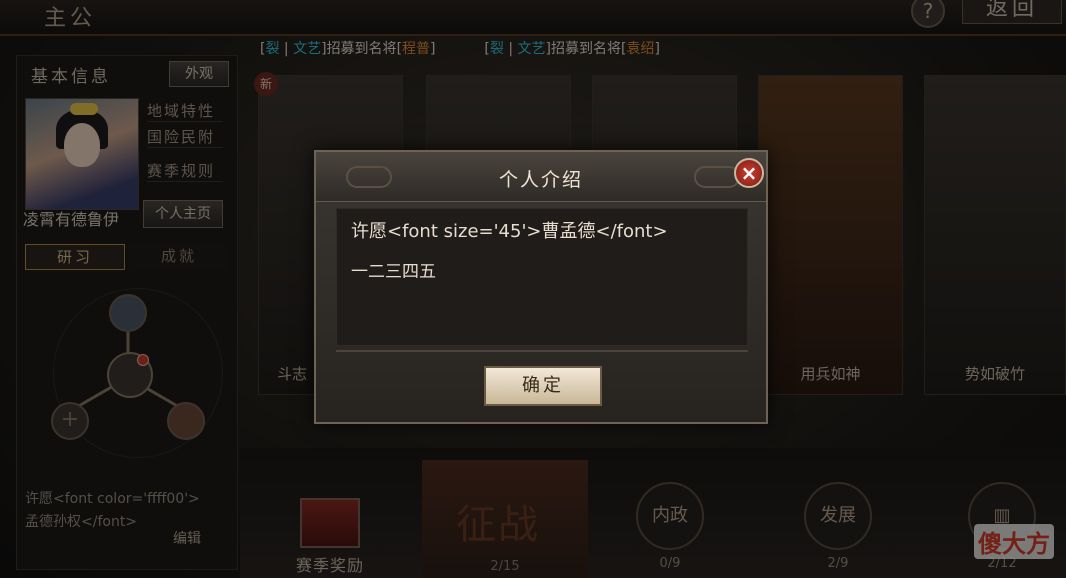 This screenshot has width=1066, height=578. What do you see at coordinates (542, 277) in the screenshot?
I see `intro-text-area: 许愿<font size='45'>曹孟德</font> 一二三四五` at bounding box center [542, 277].